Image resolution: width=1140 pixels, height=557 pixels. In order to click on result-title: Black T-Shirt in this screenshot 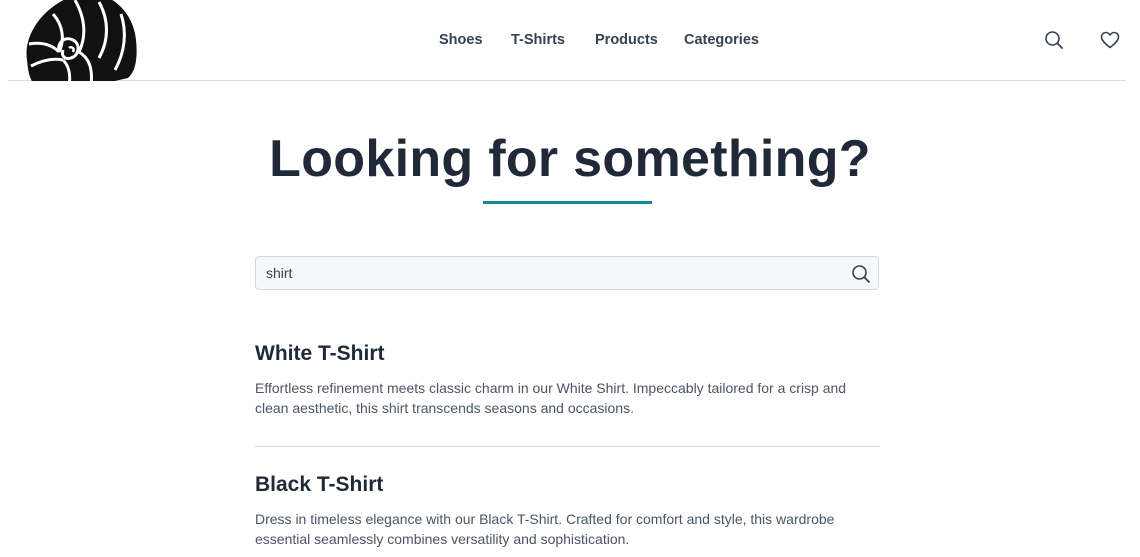, I will do `click(567, 485)`.